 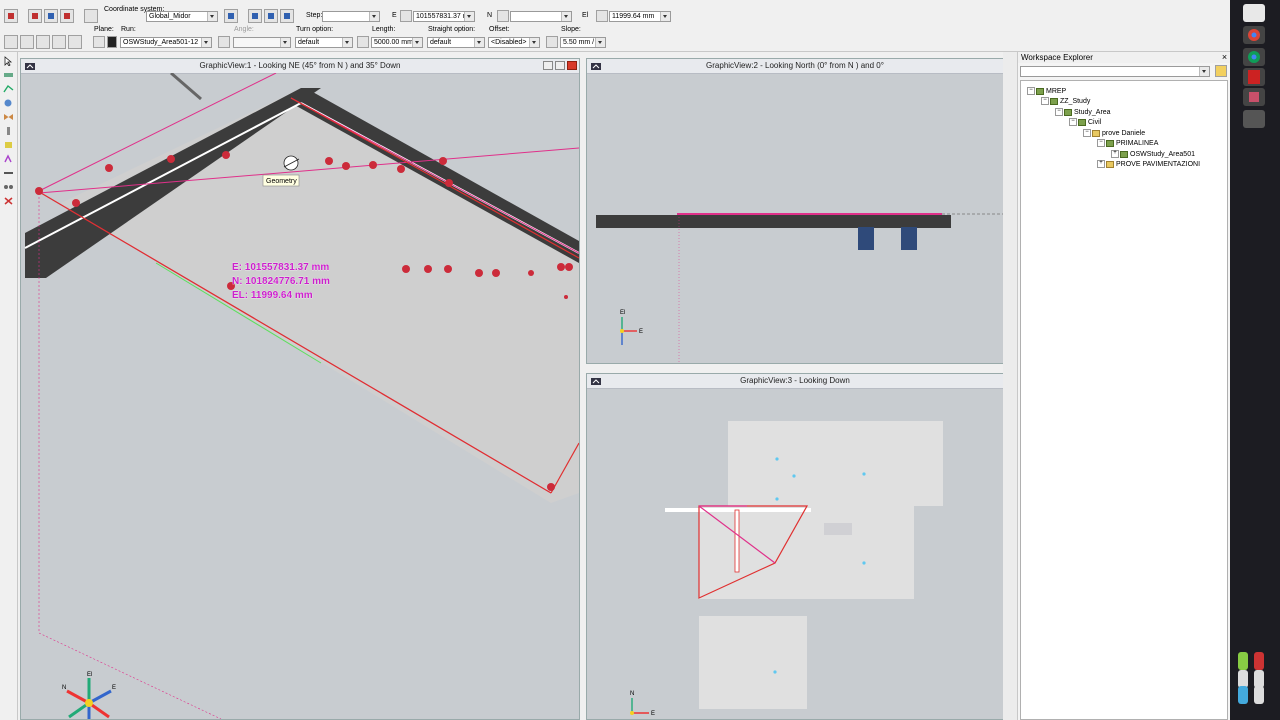 I want to click on run-label: Run:, so click(x=128, y=29).